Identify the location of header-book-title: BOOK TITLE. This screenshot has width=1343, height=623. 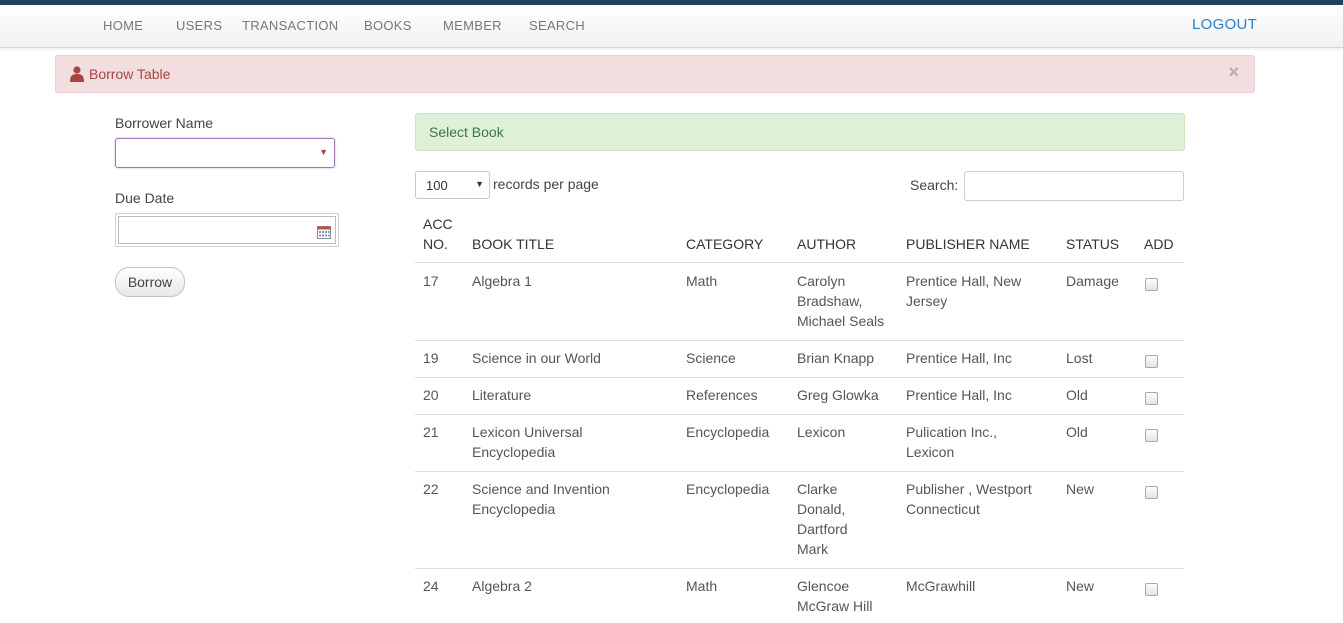
(513, 244).